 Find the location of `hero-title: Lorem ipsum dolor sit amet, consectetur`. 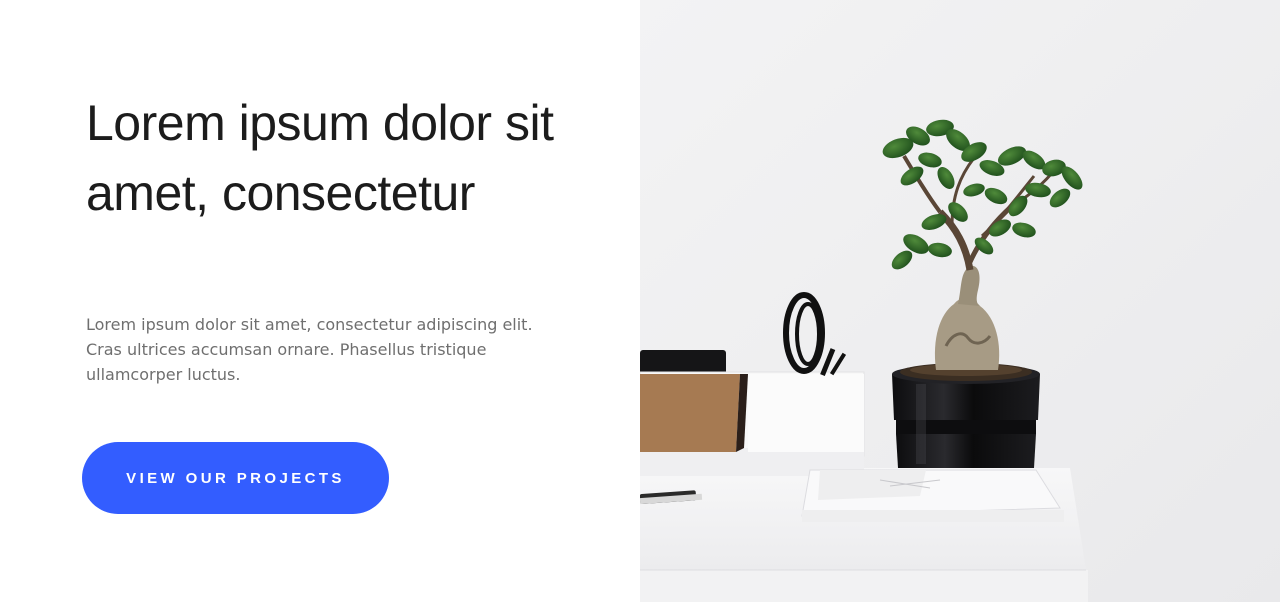

hero-title: Lorem ipsum dolor sit amet, consectetur is located at coordinates (320, 158).